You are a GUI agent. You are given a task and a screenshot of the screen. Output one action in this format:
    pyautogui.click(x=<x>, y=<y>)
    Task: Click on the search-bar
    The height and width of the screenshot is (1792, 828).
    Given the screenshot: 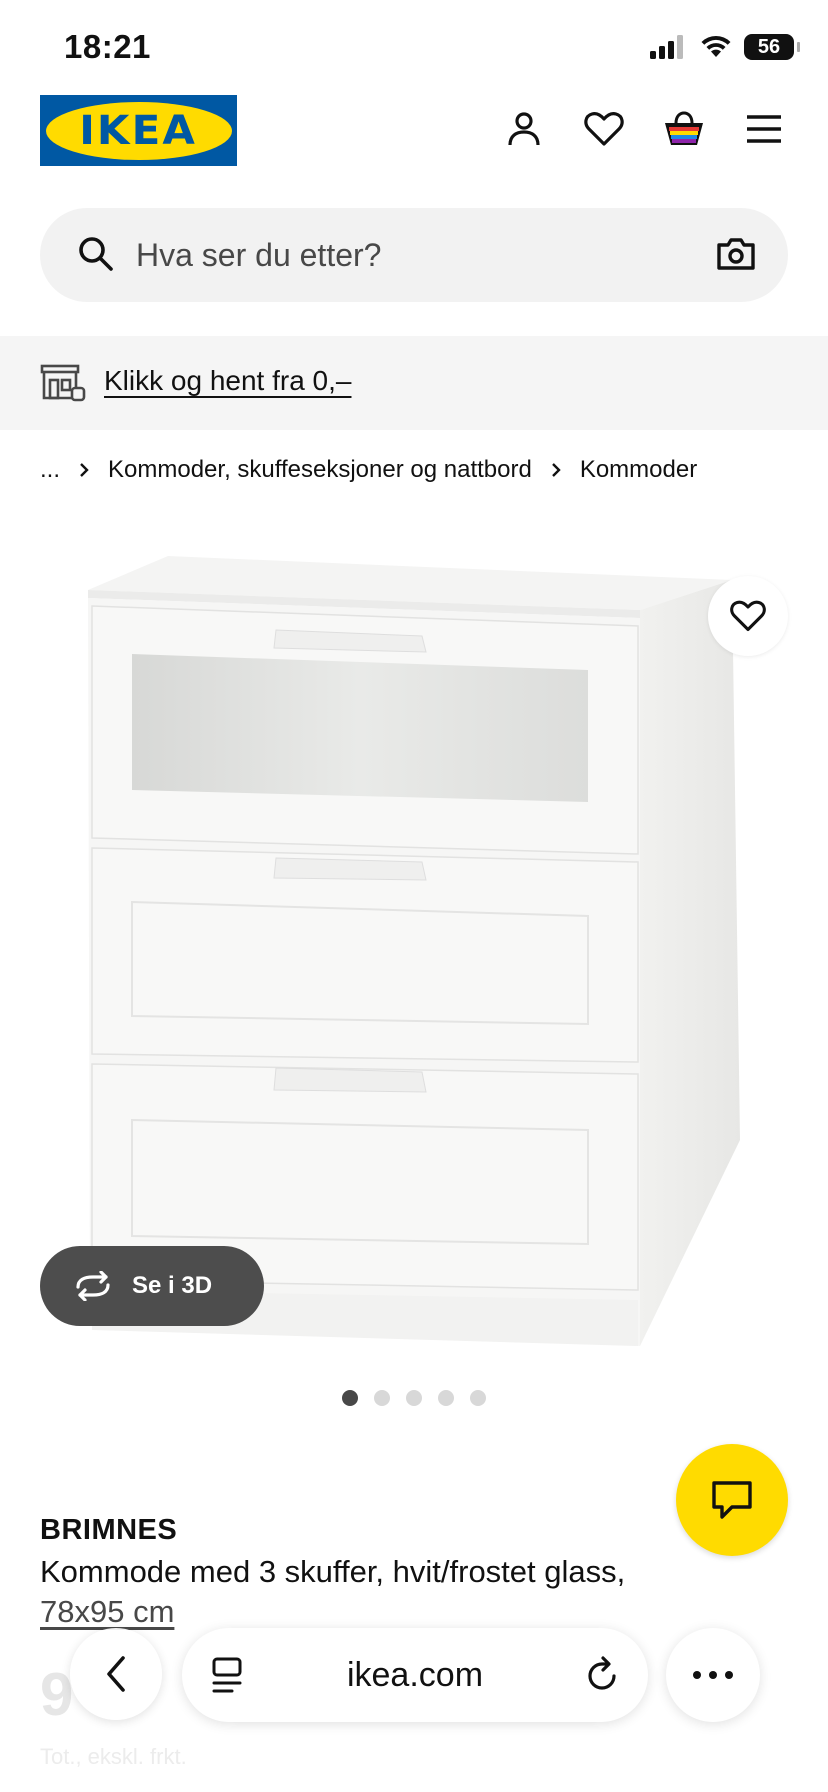 What is the action you would take?
    pyautogui.click(x=414, y=255)
    